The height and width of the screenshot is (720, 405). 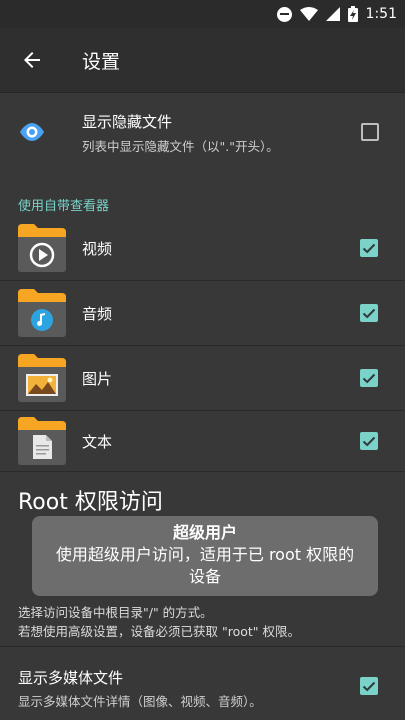 What do you see at coordinates (97, 314) in the screenshot?
I see `viewer-audio-label: 音频` at bounding box center [97, 314].